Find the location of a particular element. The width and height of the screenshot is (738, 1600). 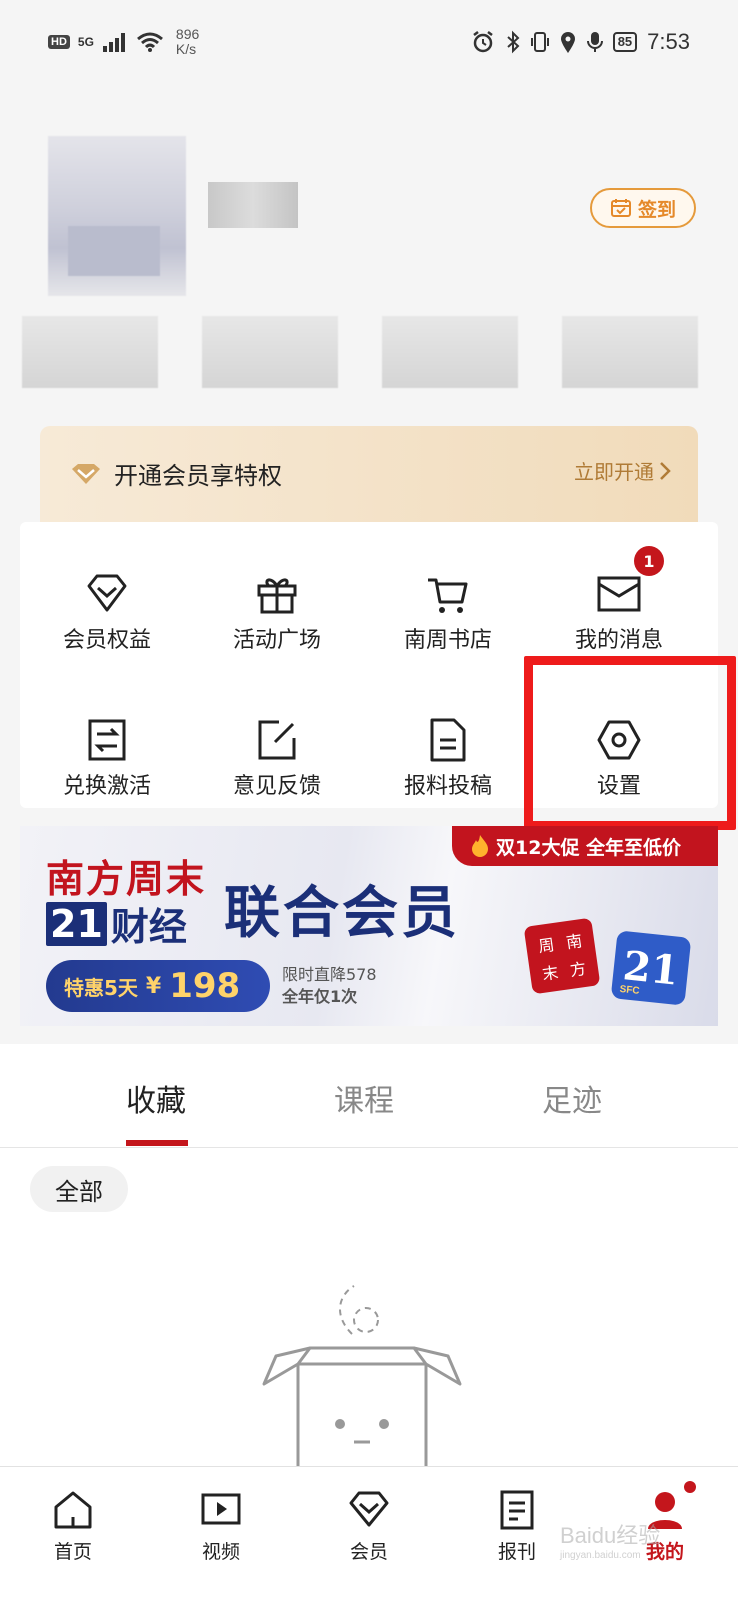

exchange-icon is located at coordinates (107, 740).